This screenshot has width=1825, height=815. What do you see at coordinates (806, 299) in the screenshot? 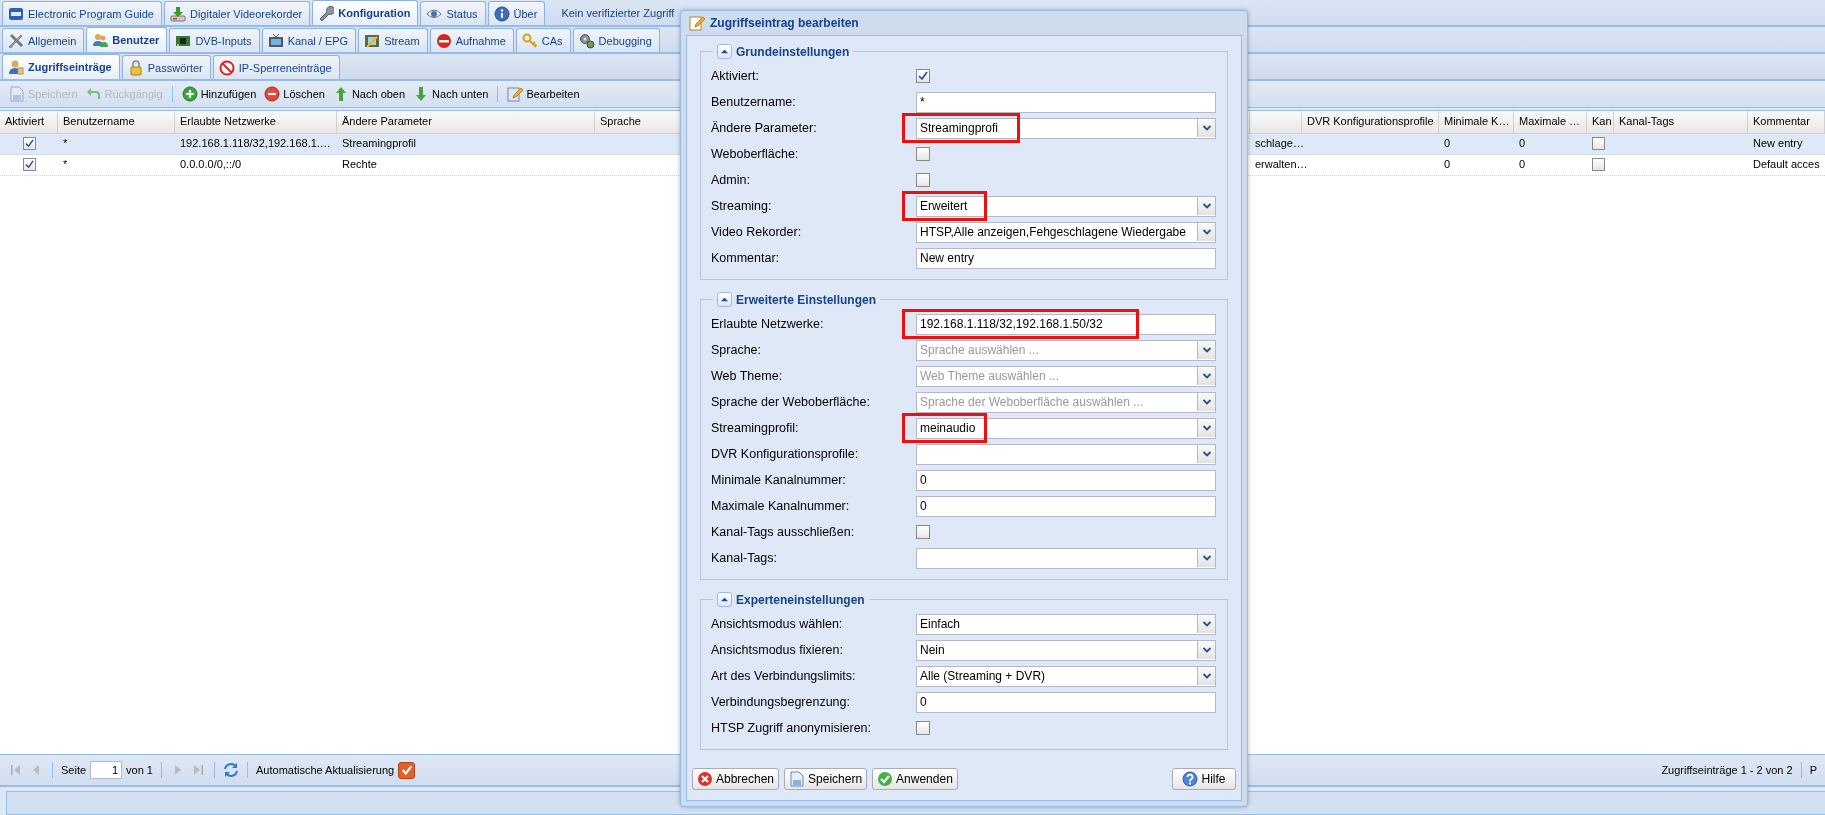
I see `section-title: Erweiterte Einstellungen` at bounding box center [806, 299].